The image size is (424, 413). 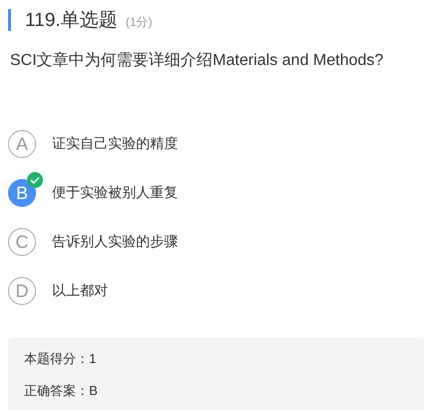 I want to click on option-text: 便于实验被别人重复, so click(x=115, y=193).